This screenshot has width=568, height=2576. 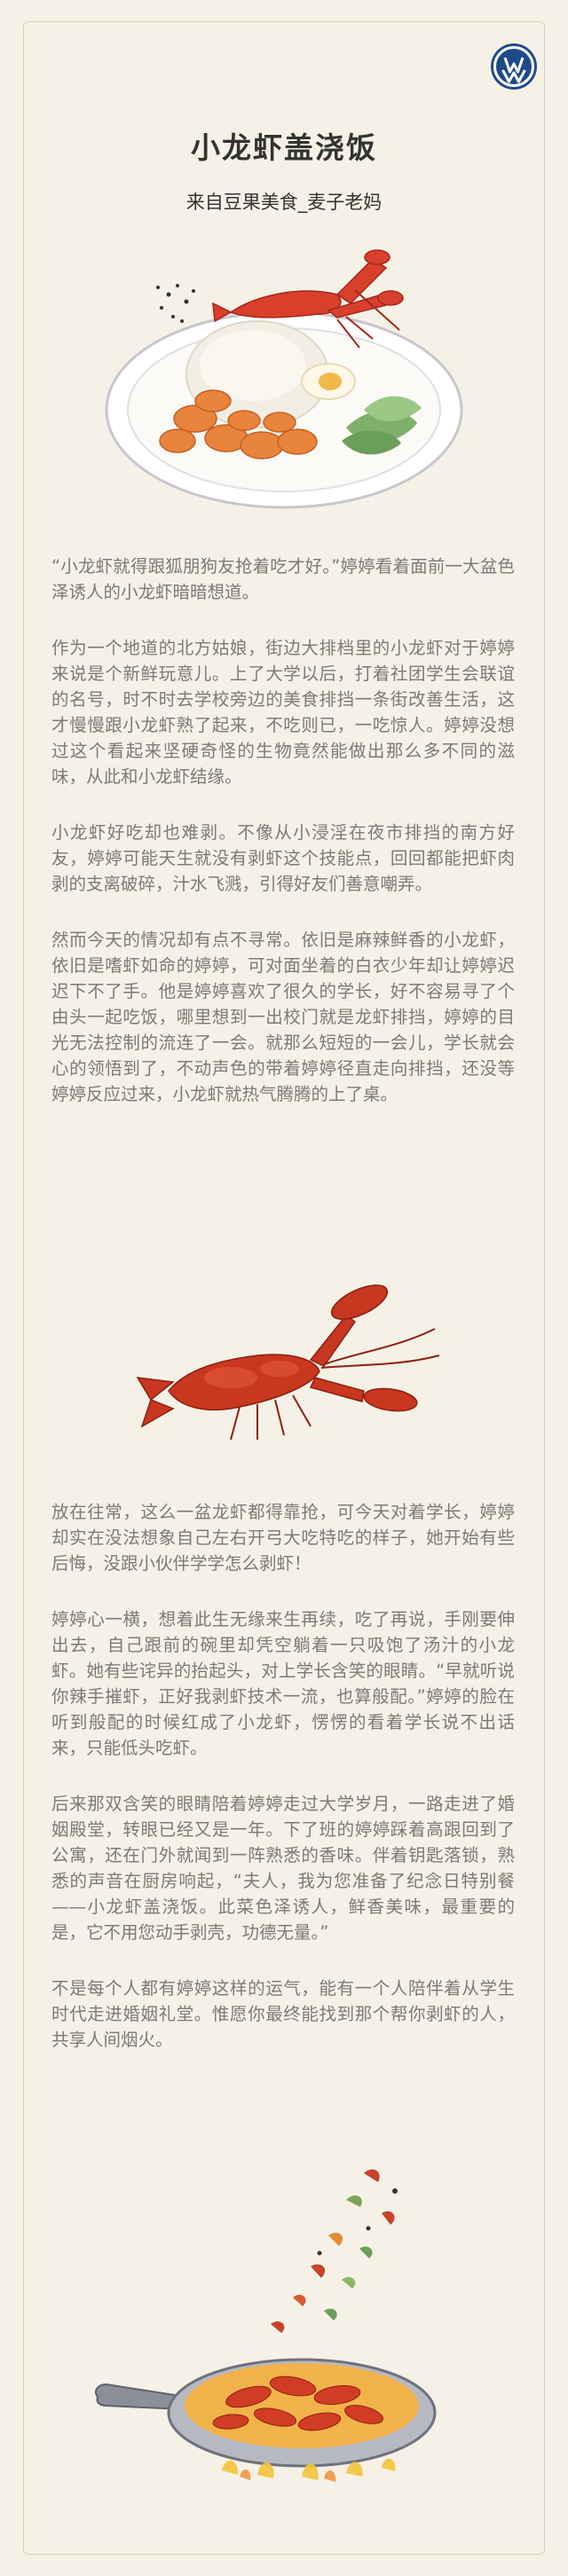 What do you see at coordinates (283, 579) in the screenshot?
I see `paragraph: “小龙虾就得跟狐朋狗友抢着吃才好。”婷婷看着面前一大盆色泽诱人的小龙虾暗暗想道。` at bounding box center [283, 579].